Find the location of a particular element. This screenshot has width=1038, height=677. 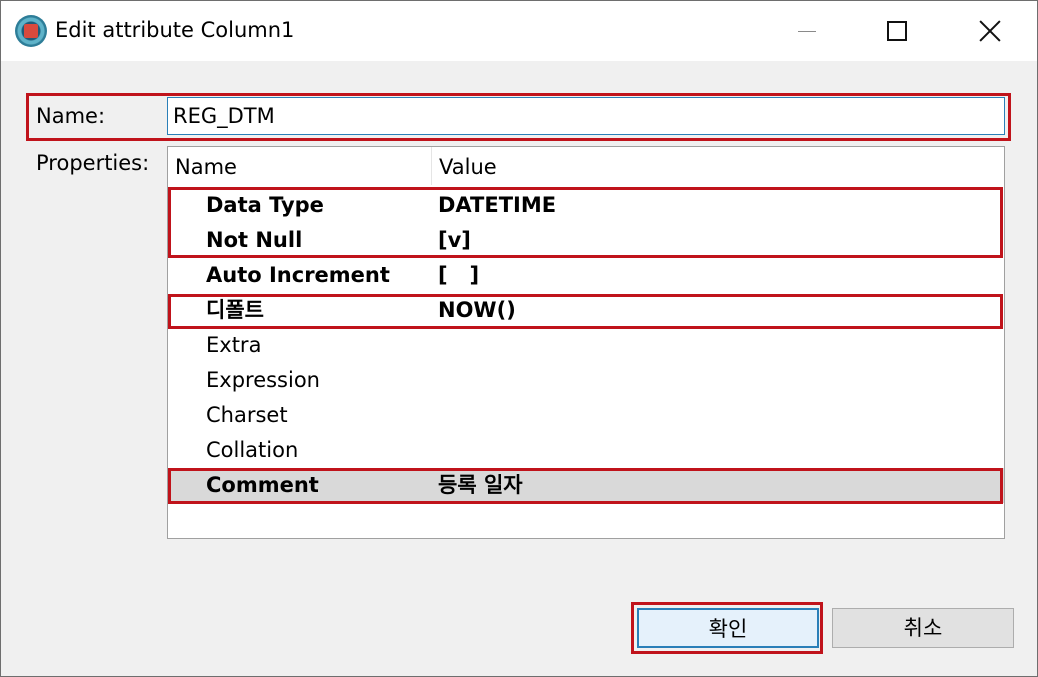

row-name-cell: 디폴트 is located at coordinates (235, 310).